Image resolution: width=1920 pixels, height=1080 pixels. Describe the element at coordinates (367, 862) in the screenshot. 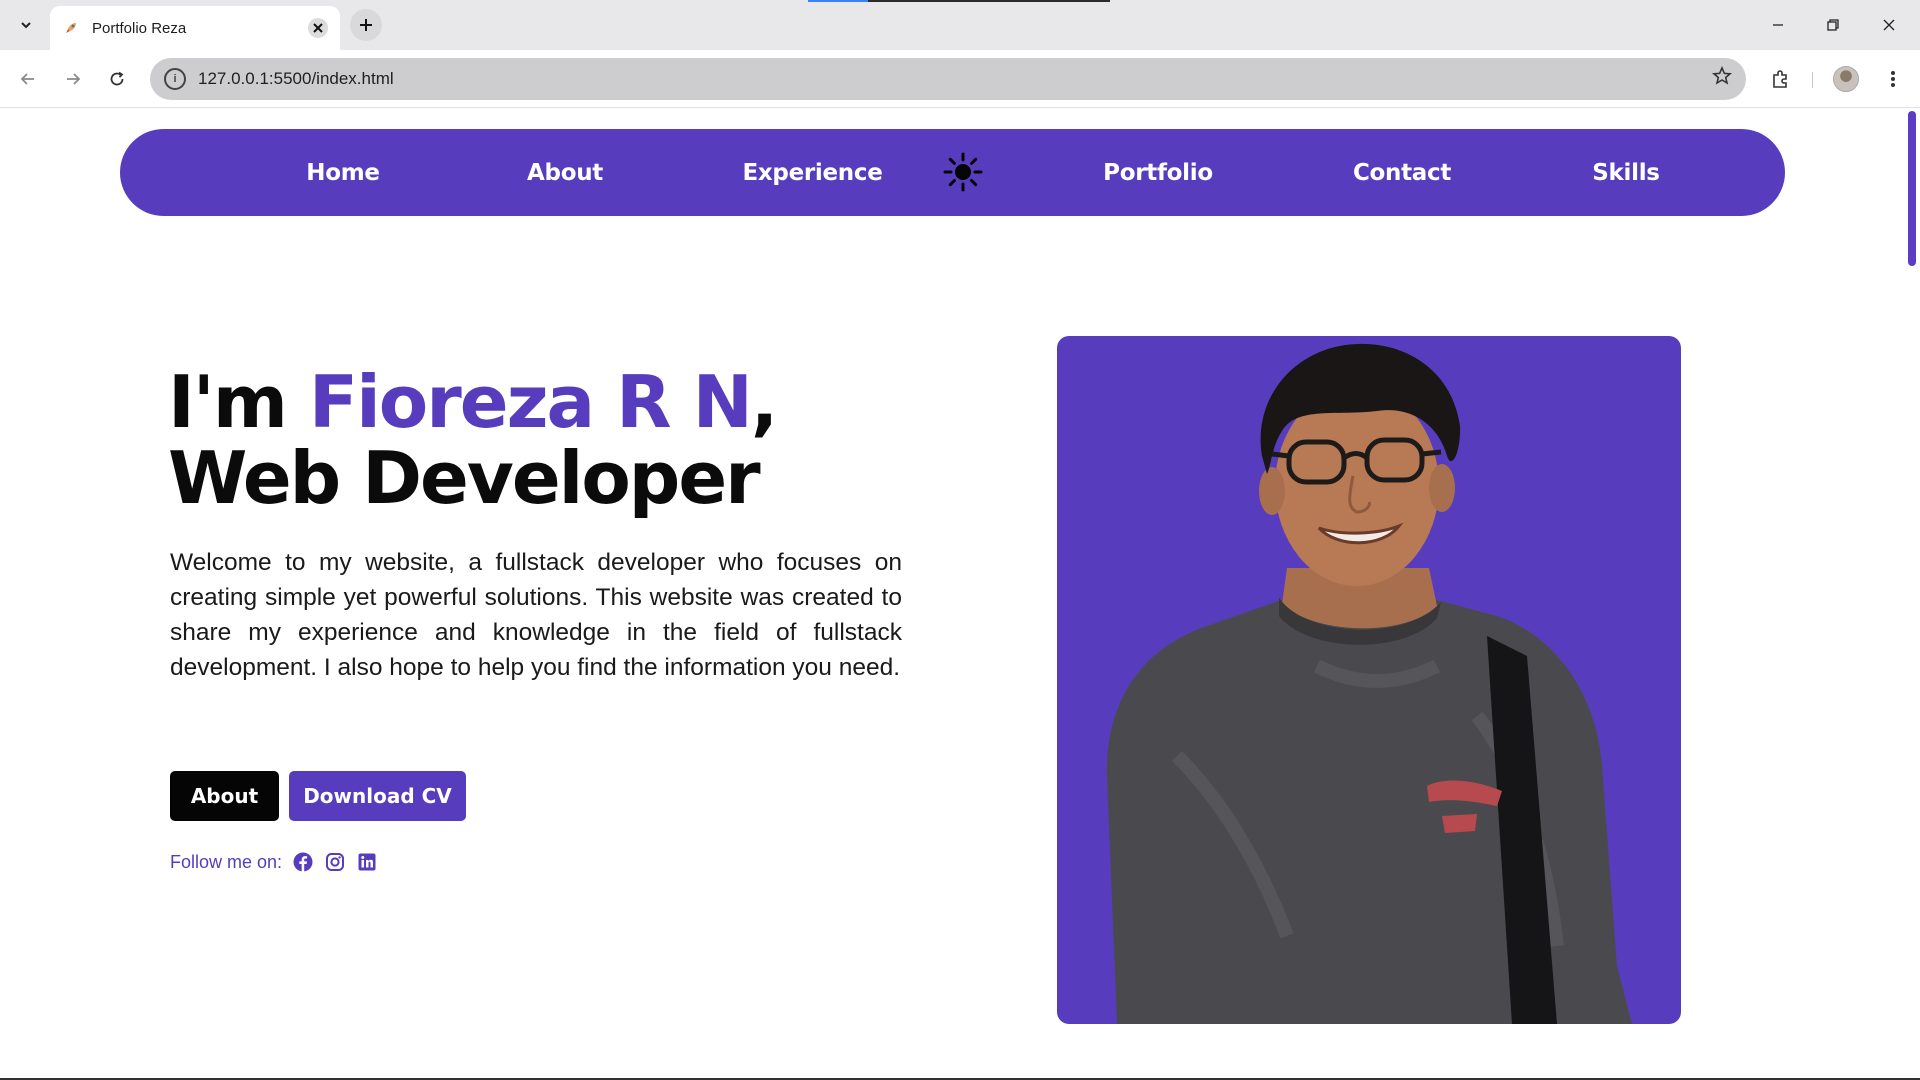

I see `linkedin-icon` at that location.